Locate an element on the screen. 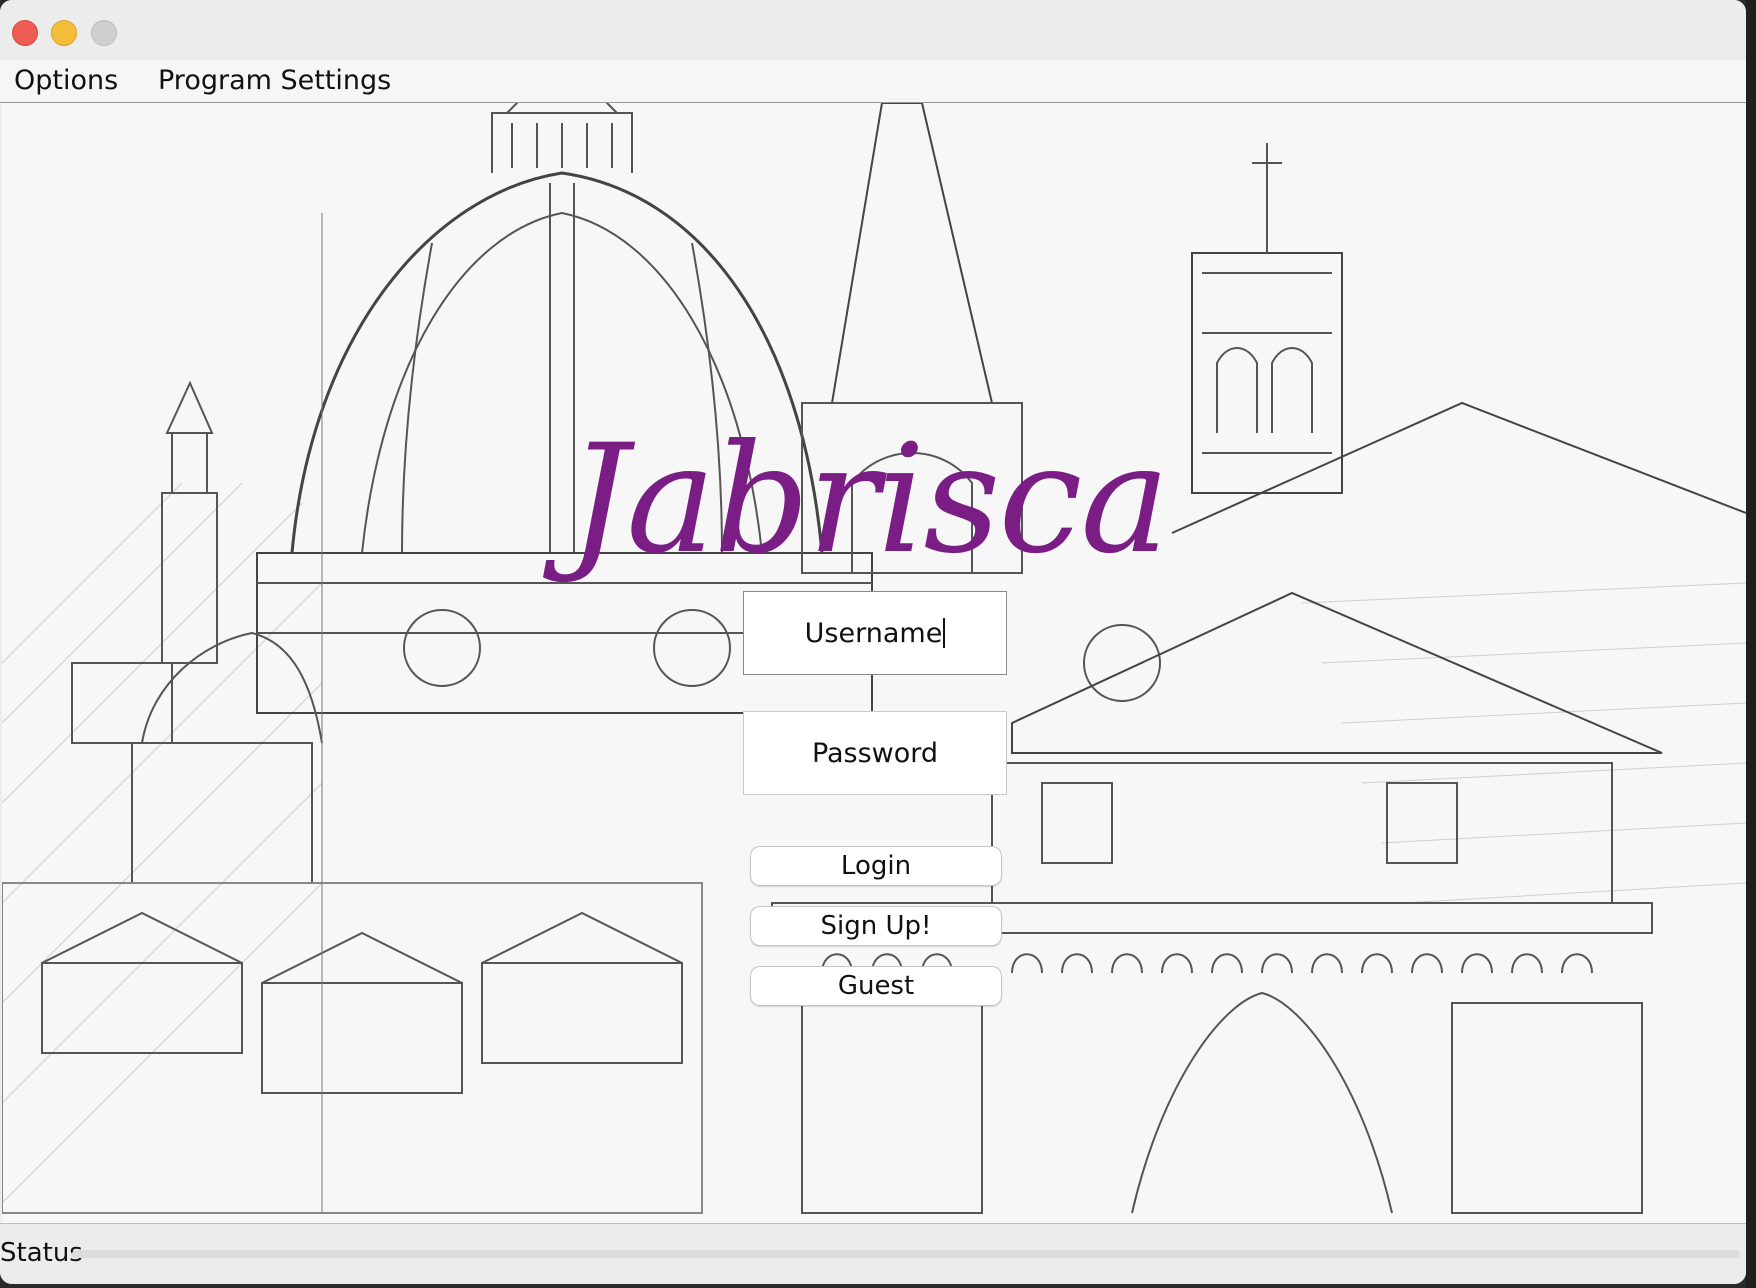 The width and height of the screenshot is (1756, 1288). zoom-icon is located at coordinates (104, 33).